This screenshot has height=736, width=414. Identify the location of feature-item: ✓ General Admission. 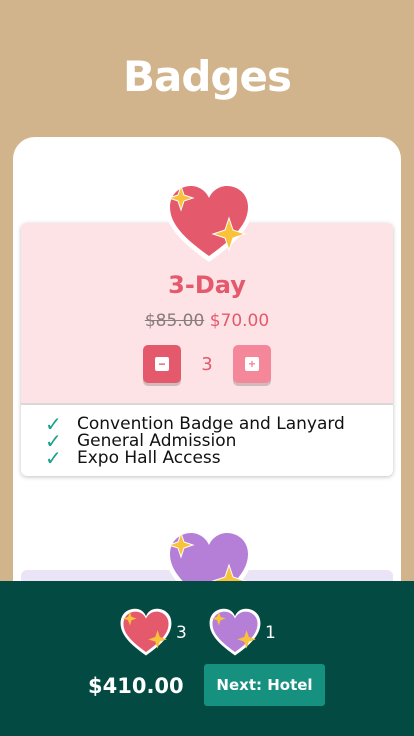
(219, 441).